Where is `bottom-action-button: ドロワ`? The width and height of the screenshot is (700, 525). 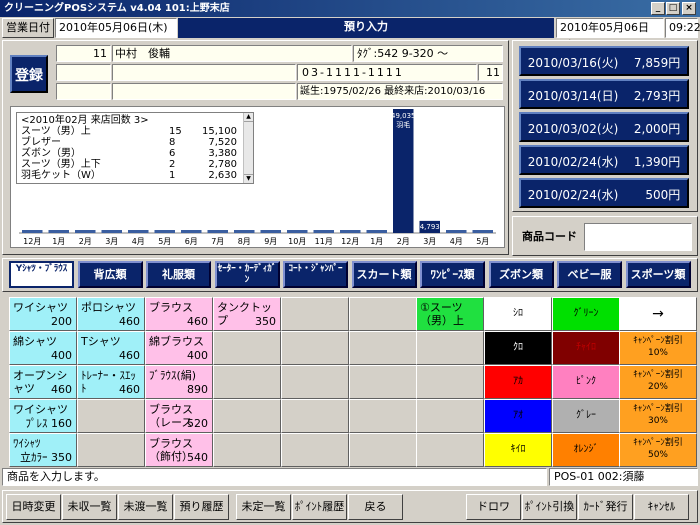 bottom-action-button: ドロワ is located at coordinates (493, 507).